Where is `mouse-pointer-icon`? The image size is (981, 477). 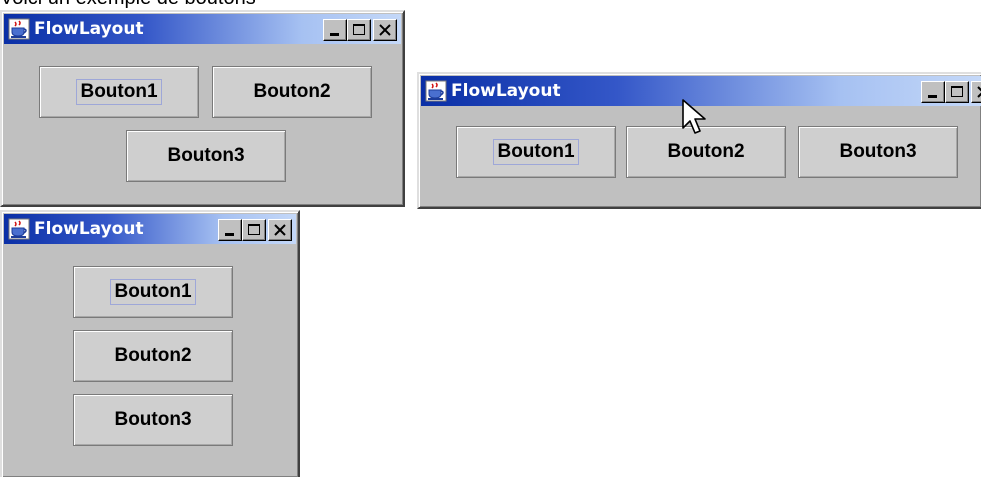 mouse-pointer-icon is located at coordinates (694, 116).